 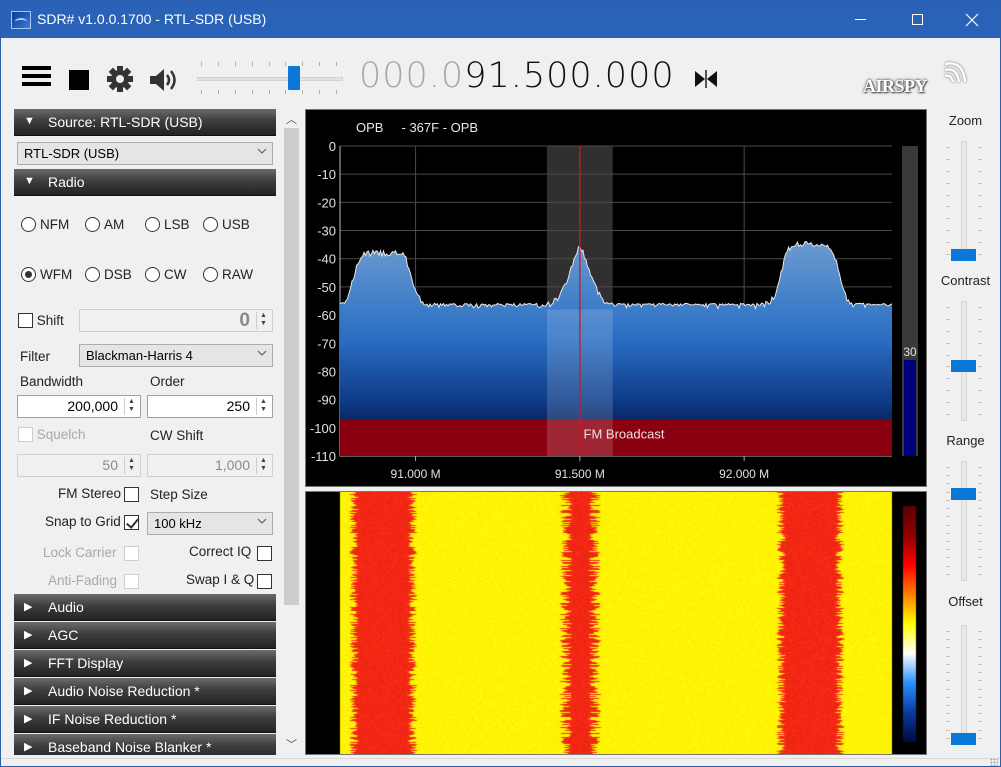 I want to click on volume-thumb, so click(x=294, y=78).